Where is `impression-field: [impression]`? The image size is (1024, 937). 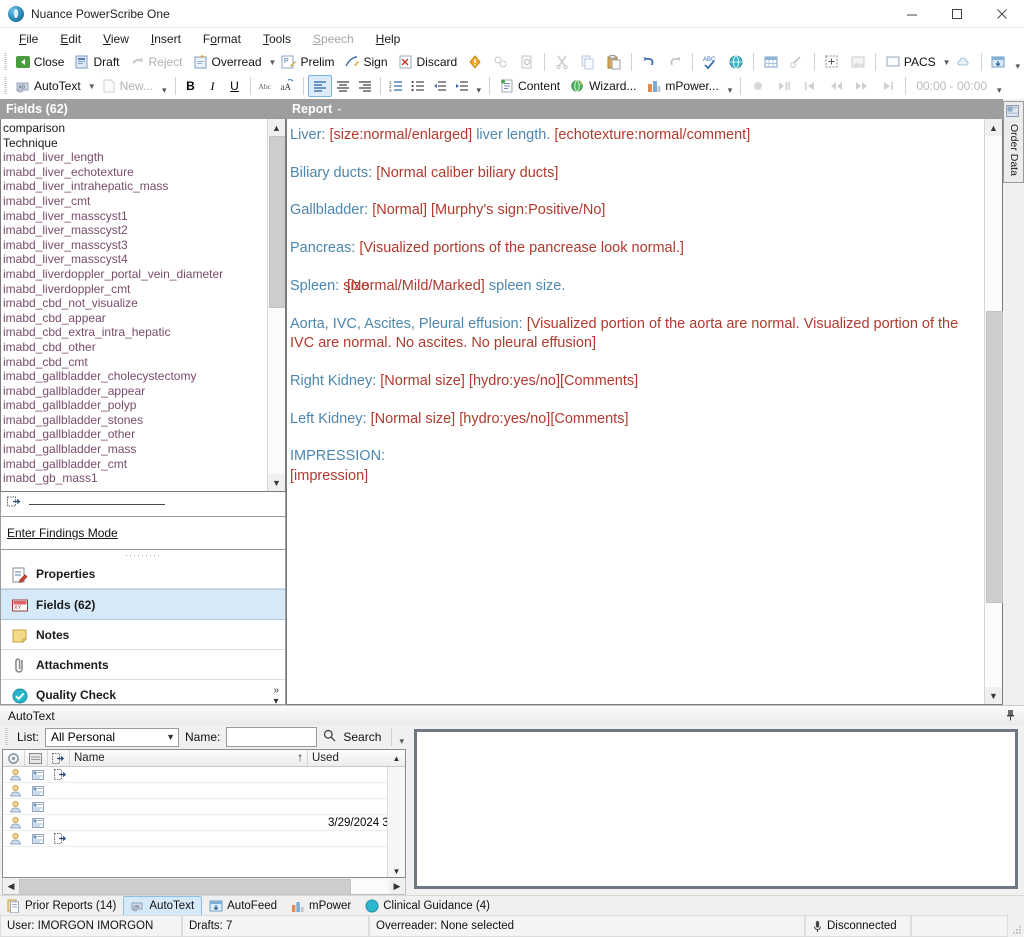
impression-field: [impression] is located at coordinates (329, 476).